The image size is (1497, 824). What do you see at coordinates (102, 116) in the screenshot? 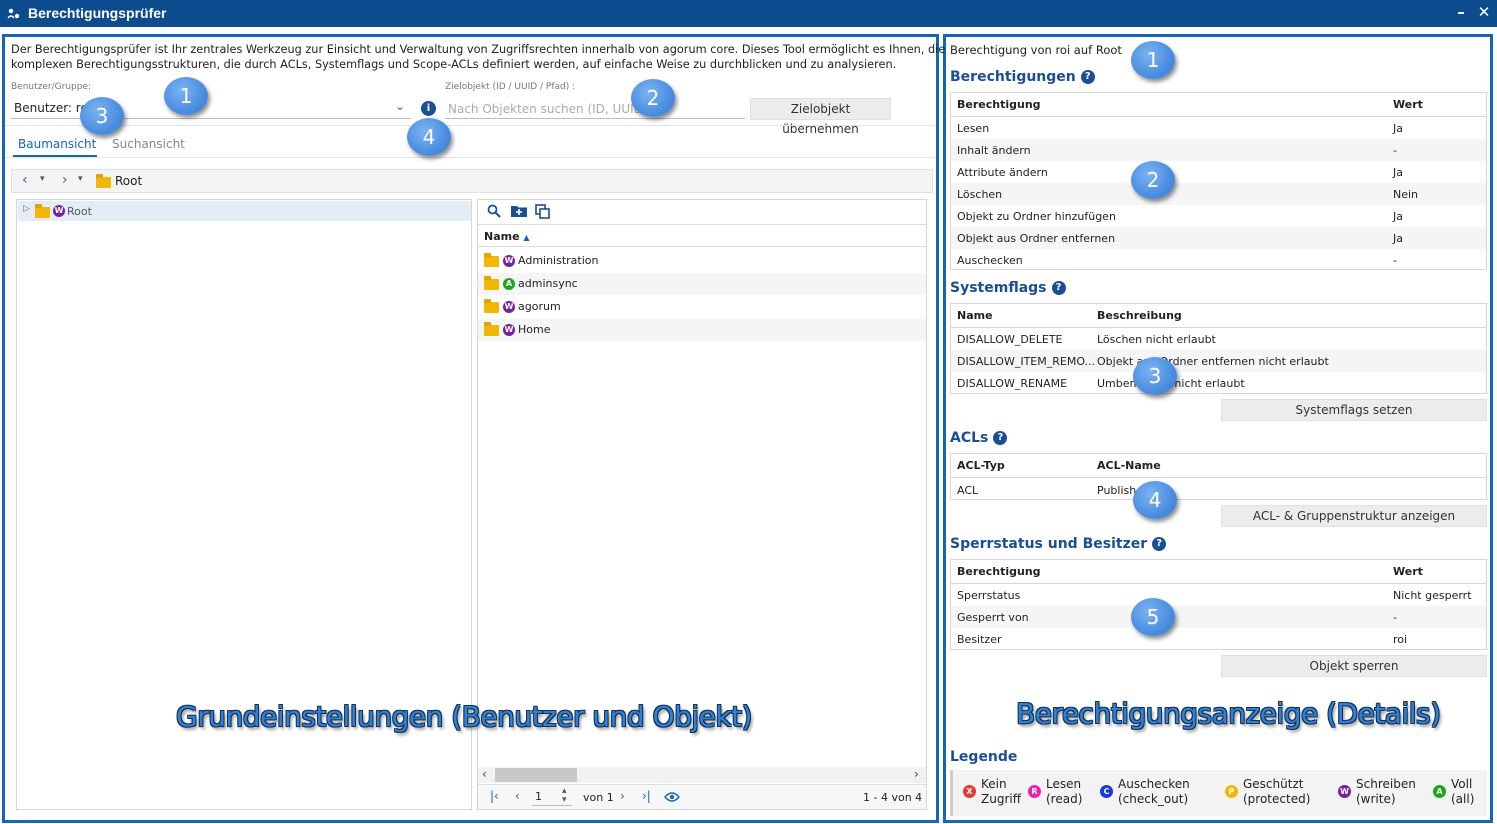
I see `callout-3: 3` at bounding box center [102, 116].